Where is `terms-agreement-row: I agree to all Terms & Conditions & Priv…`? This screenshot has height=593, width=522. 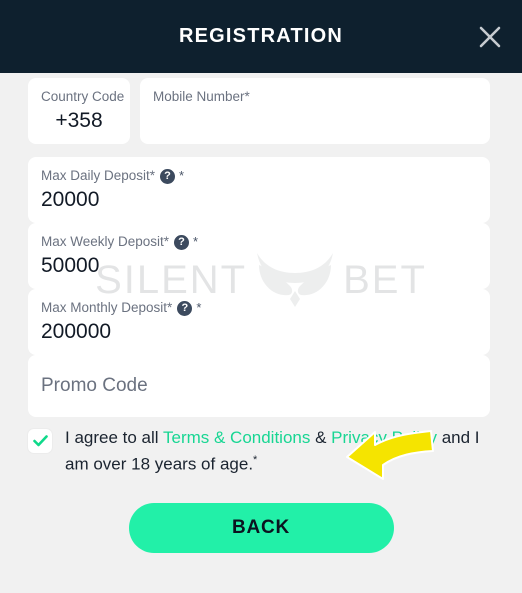 terms-agreement-row: I agree to all Terms & Conditions & Priv… is located at coordinates (261, 447).